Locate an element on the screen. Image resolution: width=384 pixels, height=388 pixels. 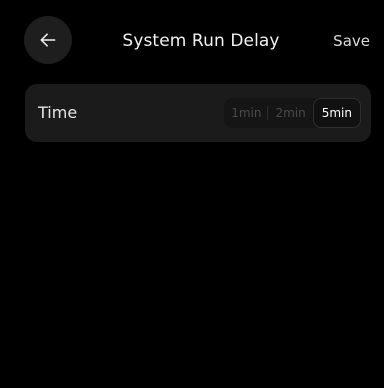
time-label: Time is located at coordinates (58, 112).